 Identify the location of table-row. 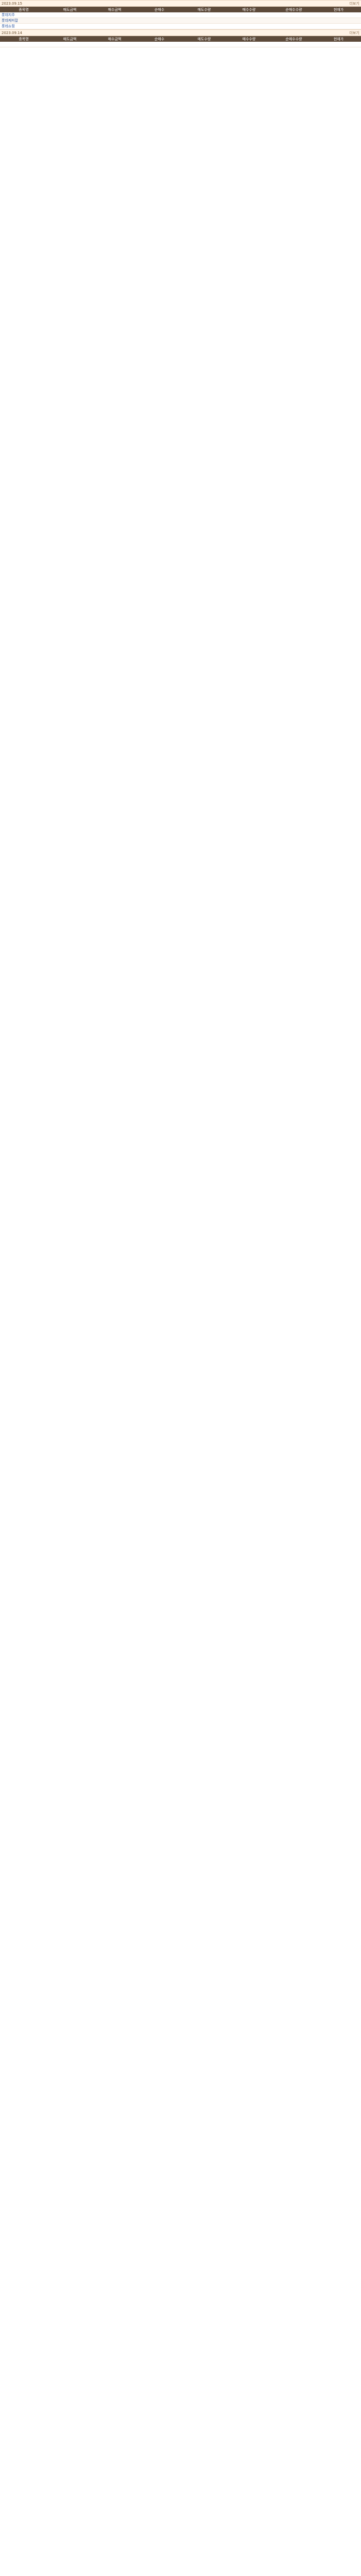
(180, 44).